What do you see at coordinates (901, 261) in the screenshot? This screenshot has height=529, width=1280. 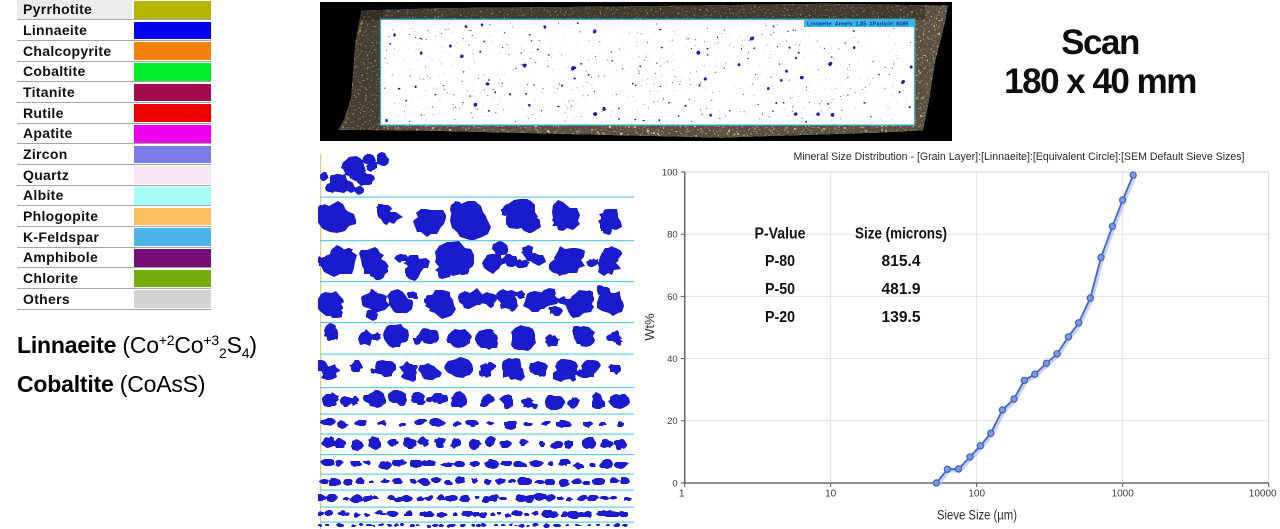 I see `svg-text: 815.4` at bounding box center [901, 261].